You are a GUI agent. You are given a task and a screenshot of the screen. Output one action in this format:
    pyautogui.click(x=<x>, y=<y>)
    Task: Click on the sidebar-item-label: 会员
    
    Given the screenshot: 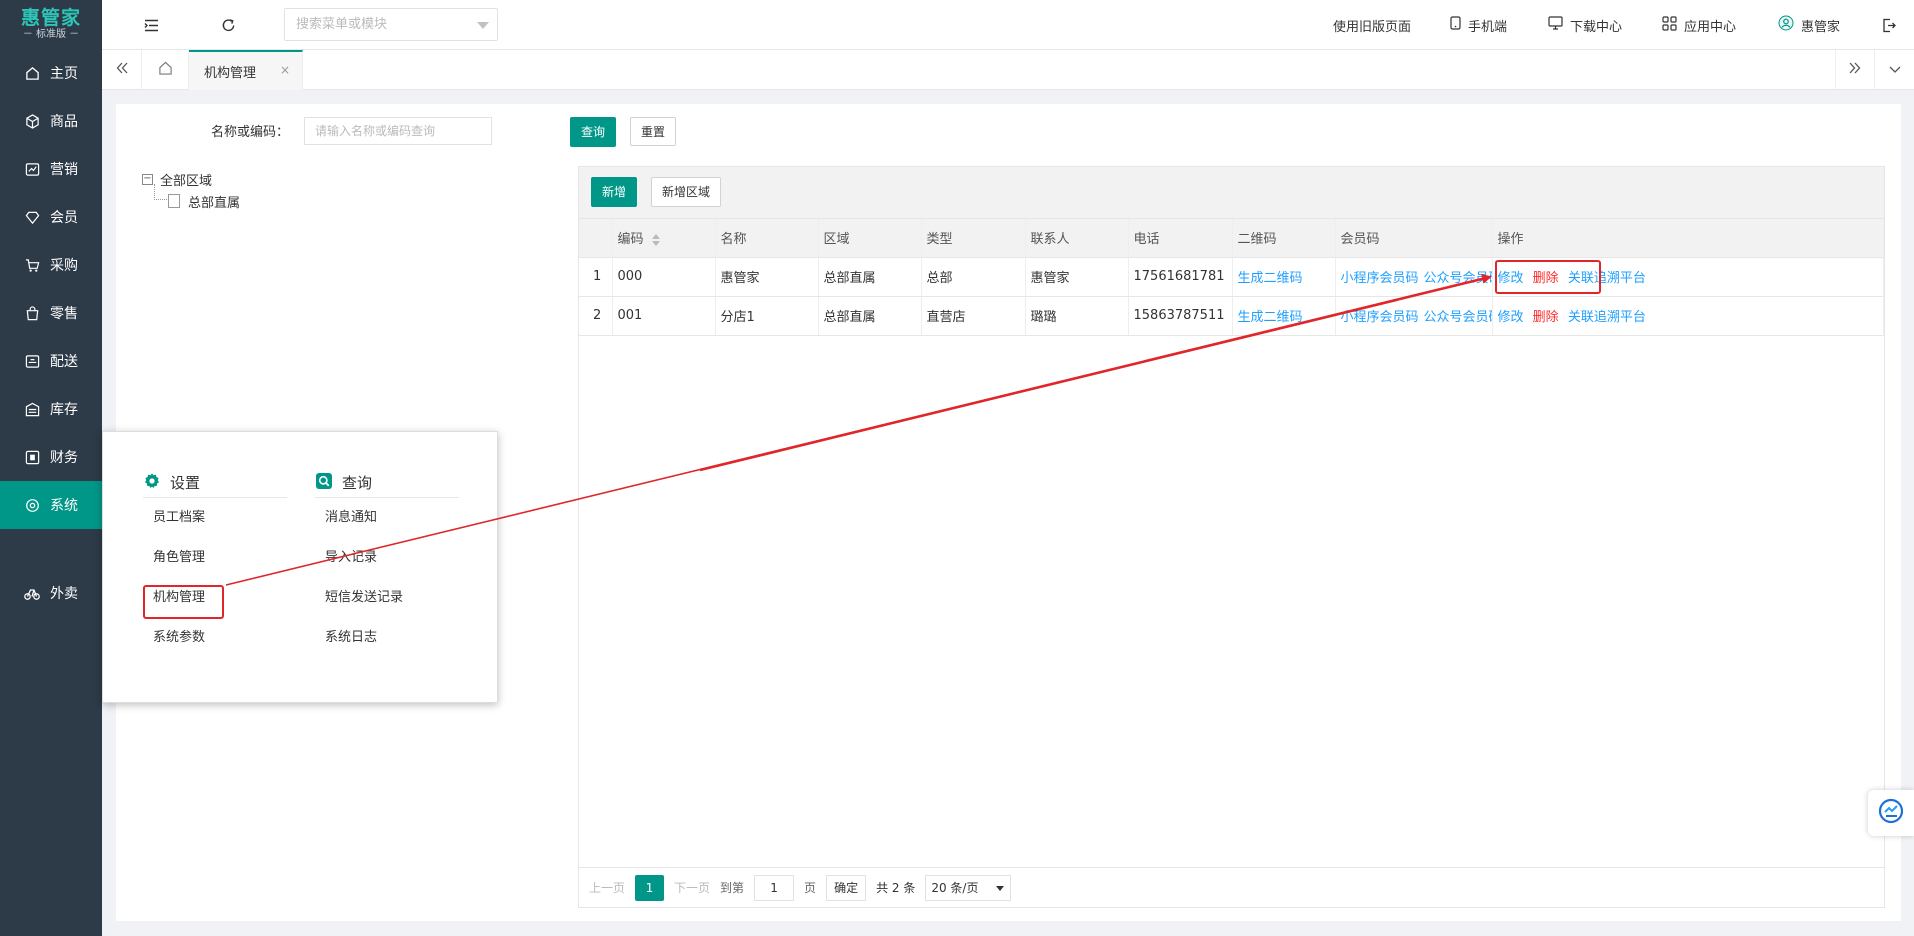 What is the action you would take?
    pyautogui.click(x=64, y=218)
    